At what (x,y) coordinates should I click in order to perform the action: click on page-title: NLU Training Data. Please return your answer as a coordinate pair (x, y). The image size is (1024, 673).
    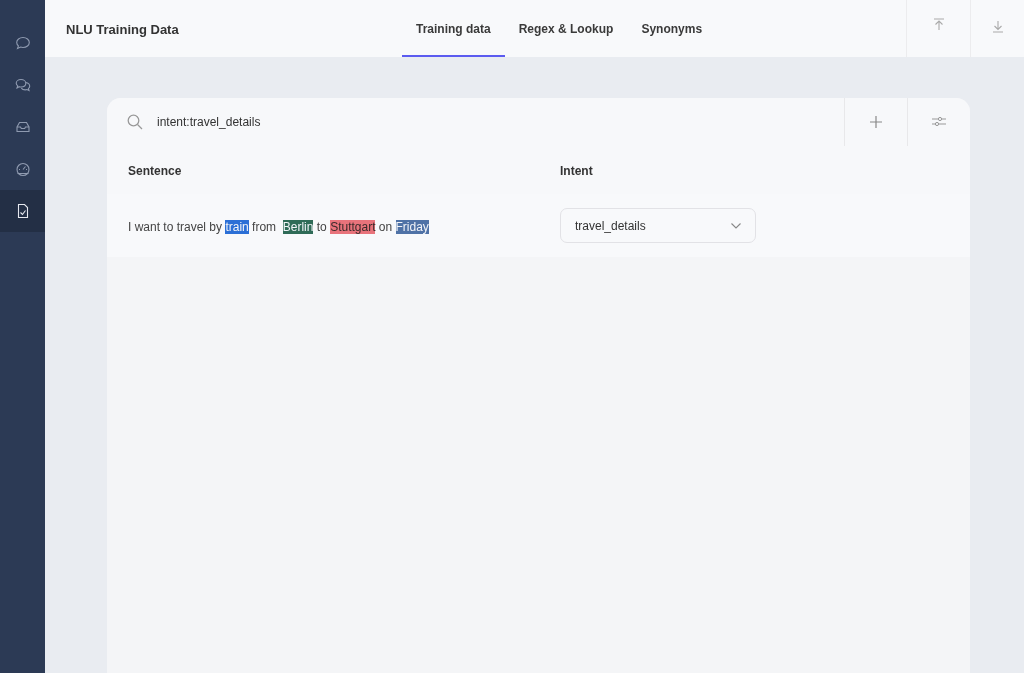
    Looking at the image, I should click on (122, 29).